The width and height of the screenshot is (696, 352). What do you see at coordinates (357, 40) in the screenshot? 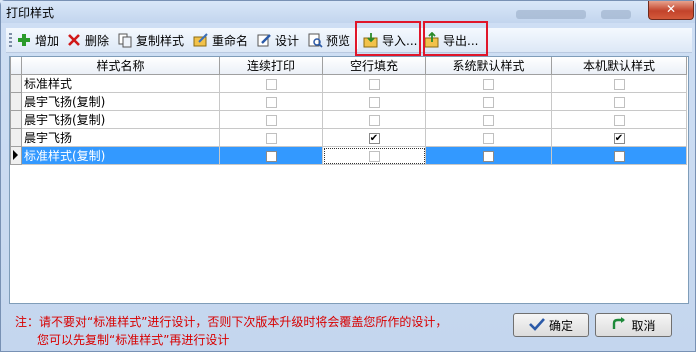
I see `toolbar-separator` at bounding box center [357, 40].